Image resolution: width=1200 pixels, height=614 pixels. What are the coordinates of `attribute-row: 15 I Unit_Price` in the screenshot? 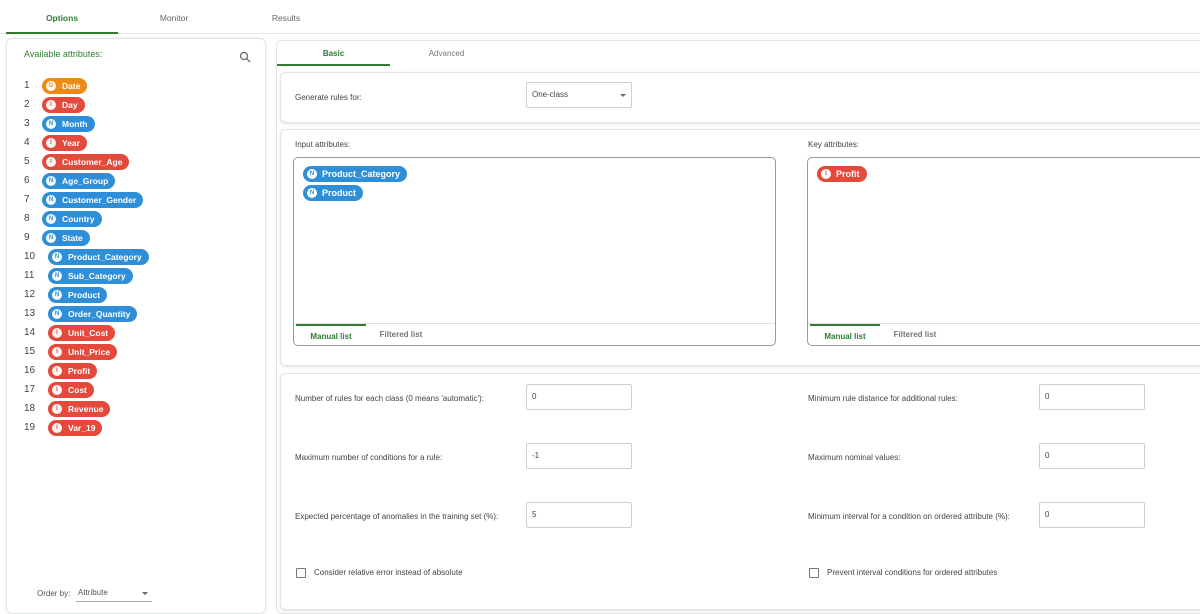 It's located at (132, 353).